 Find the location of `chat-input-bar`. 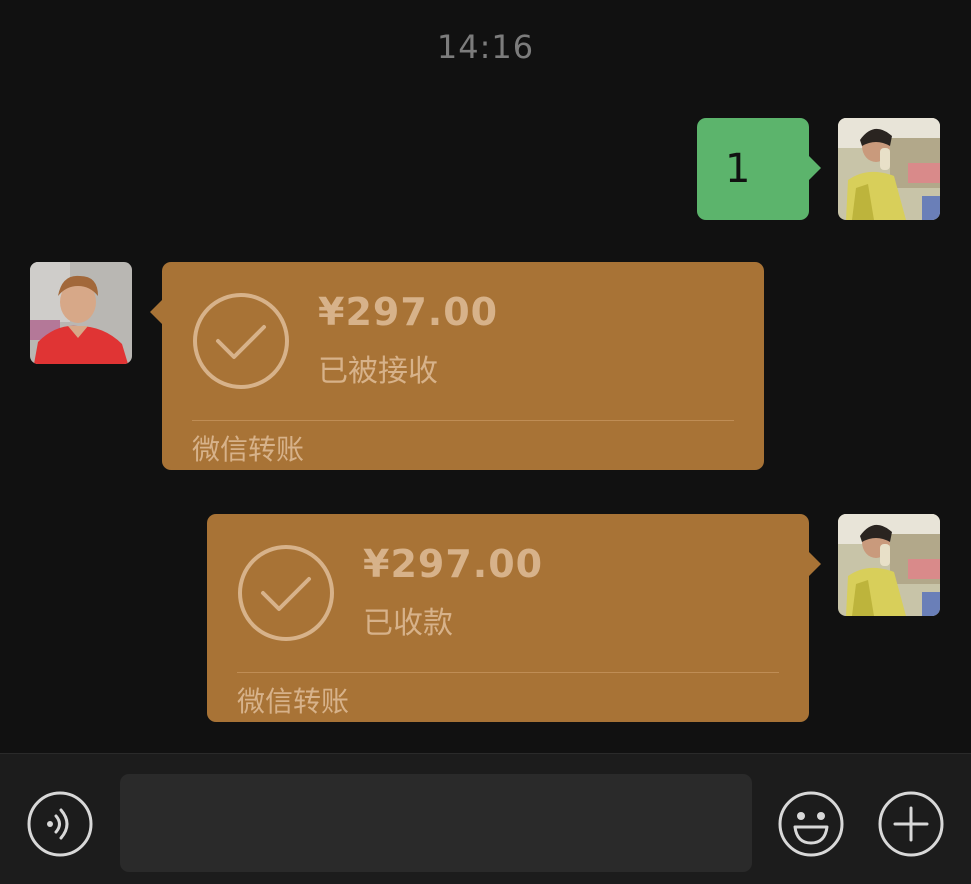

chat-input-bar is located at coordinates (485, 818).